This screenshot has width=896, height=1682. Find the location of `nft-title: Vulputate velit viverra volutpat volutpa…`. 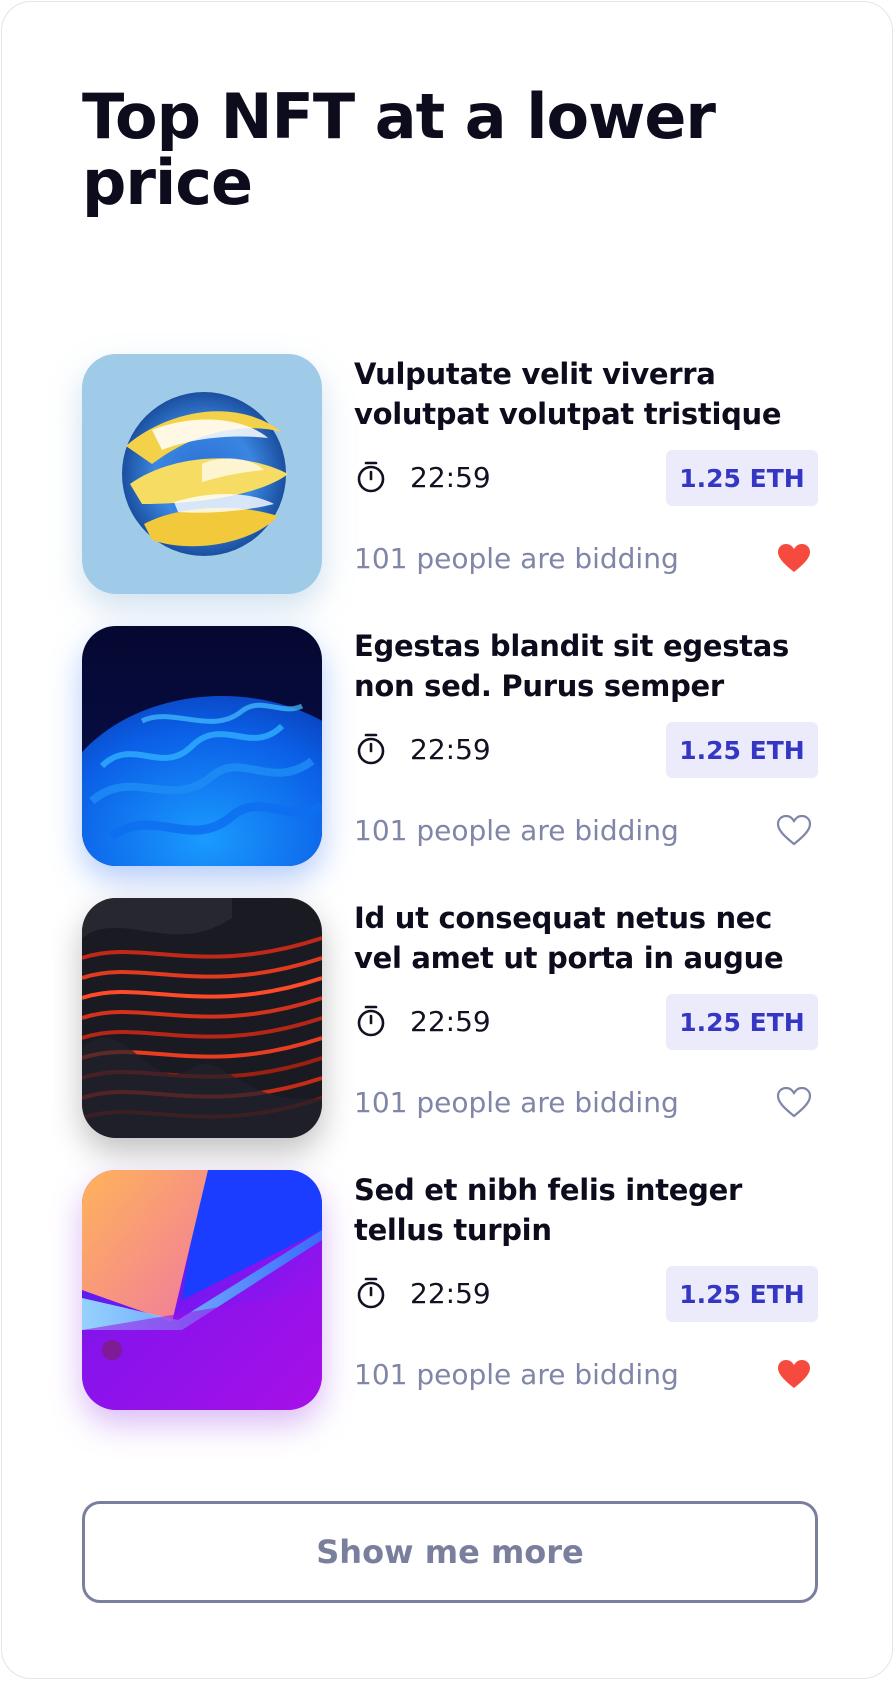

nft-title: Vulputate velit viverra volutpat volutpa… is located at coordinates (589, 394).